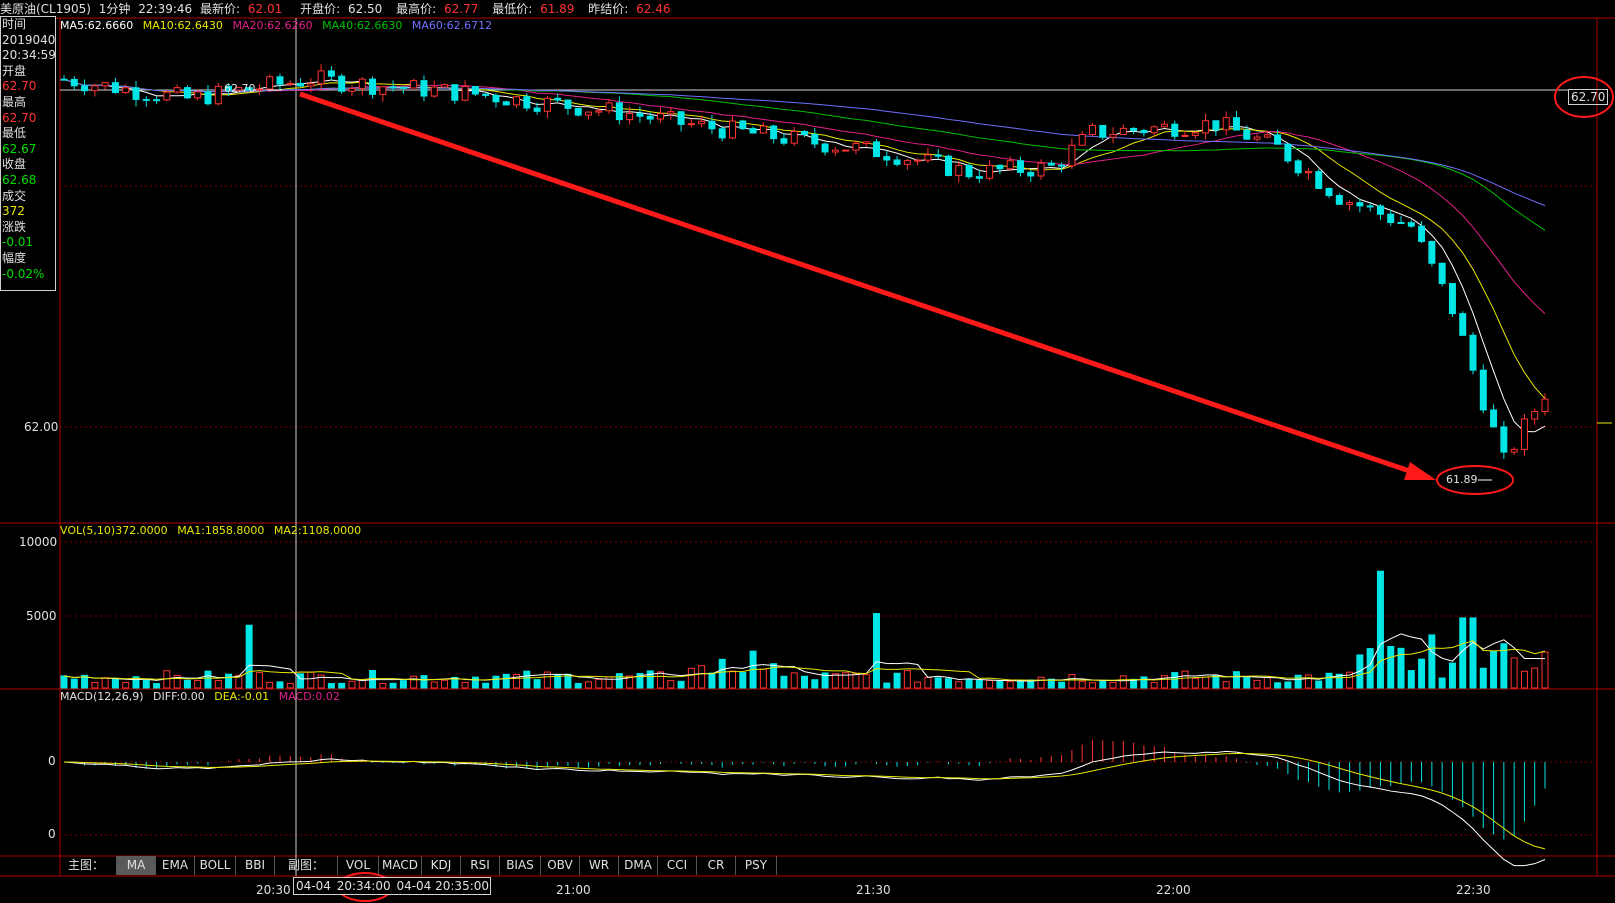  Describe the element at coordinates (400, 865) in the screenshot. I see `tab-macd: MACD` at that location.